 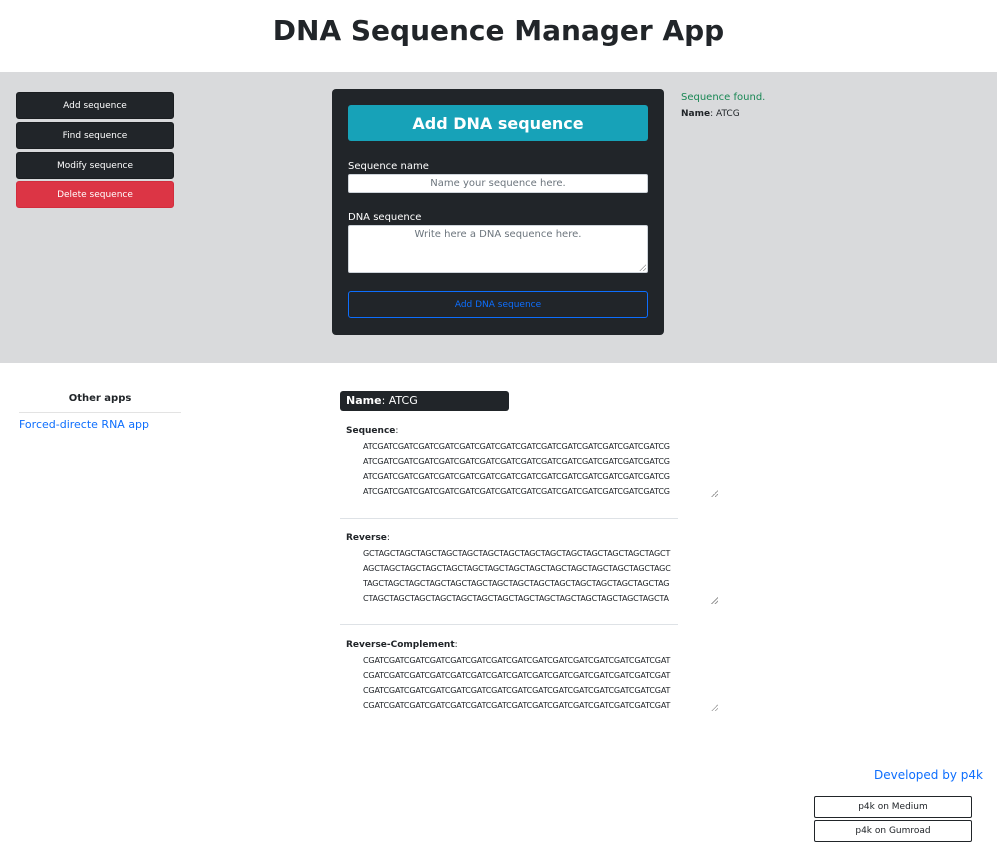 I want to click on reverse-complement-label: Reverse-Complement:, so click(x=402, y=645).